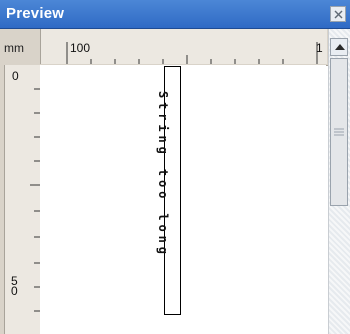 The width and height of the screenshot is (350, 334). Describe the element at coordinates (319, 48) in the screenshot. I see `horizontal-ruler-label-end: 1` at that location.